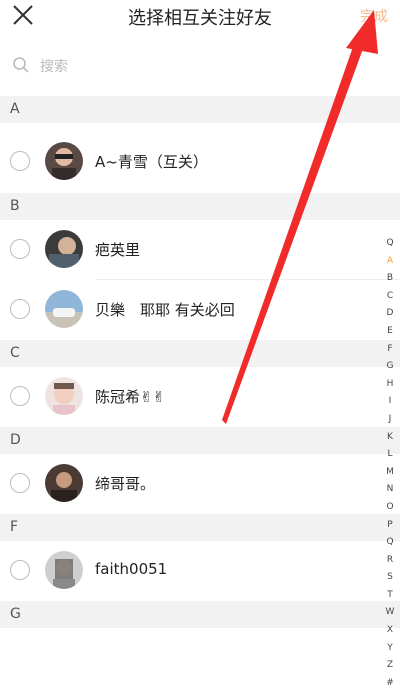  Describe the element at coordinates (390, 596) in the screenshot. I see `index-letter: T` at that location.